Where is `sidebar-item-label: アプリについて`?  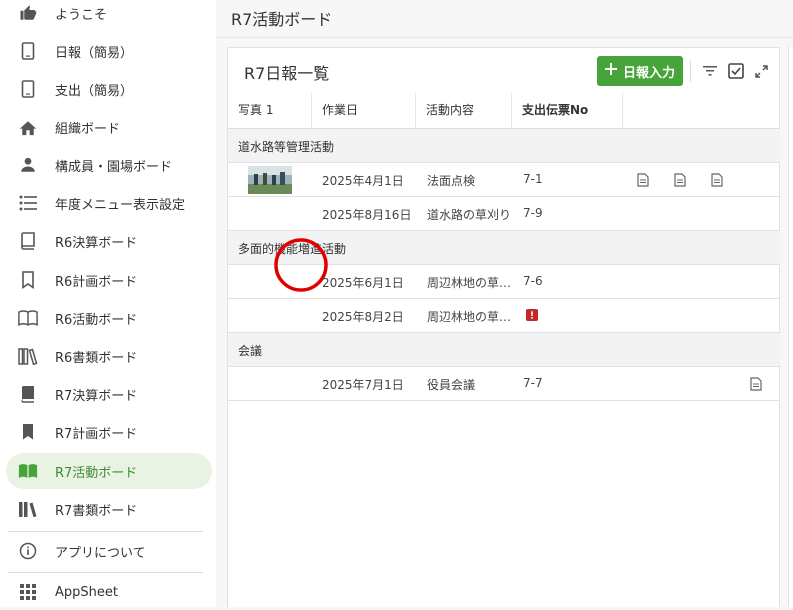
sidebar-item-label: アプリについて is located at coordinates (100, 553).